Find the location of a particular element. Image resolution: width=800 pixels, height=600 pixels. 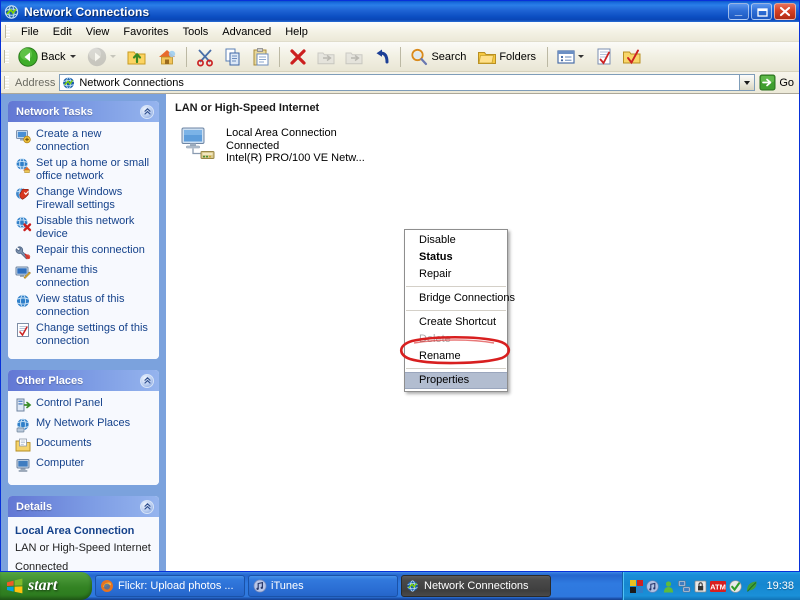

leaf-icon is located at coordinates (751, 586).